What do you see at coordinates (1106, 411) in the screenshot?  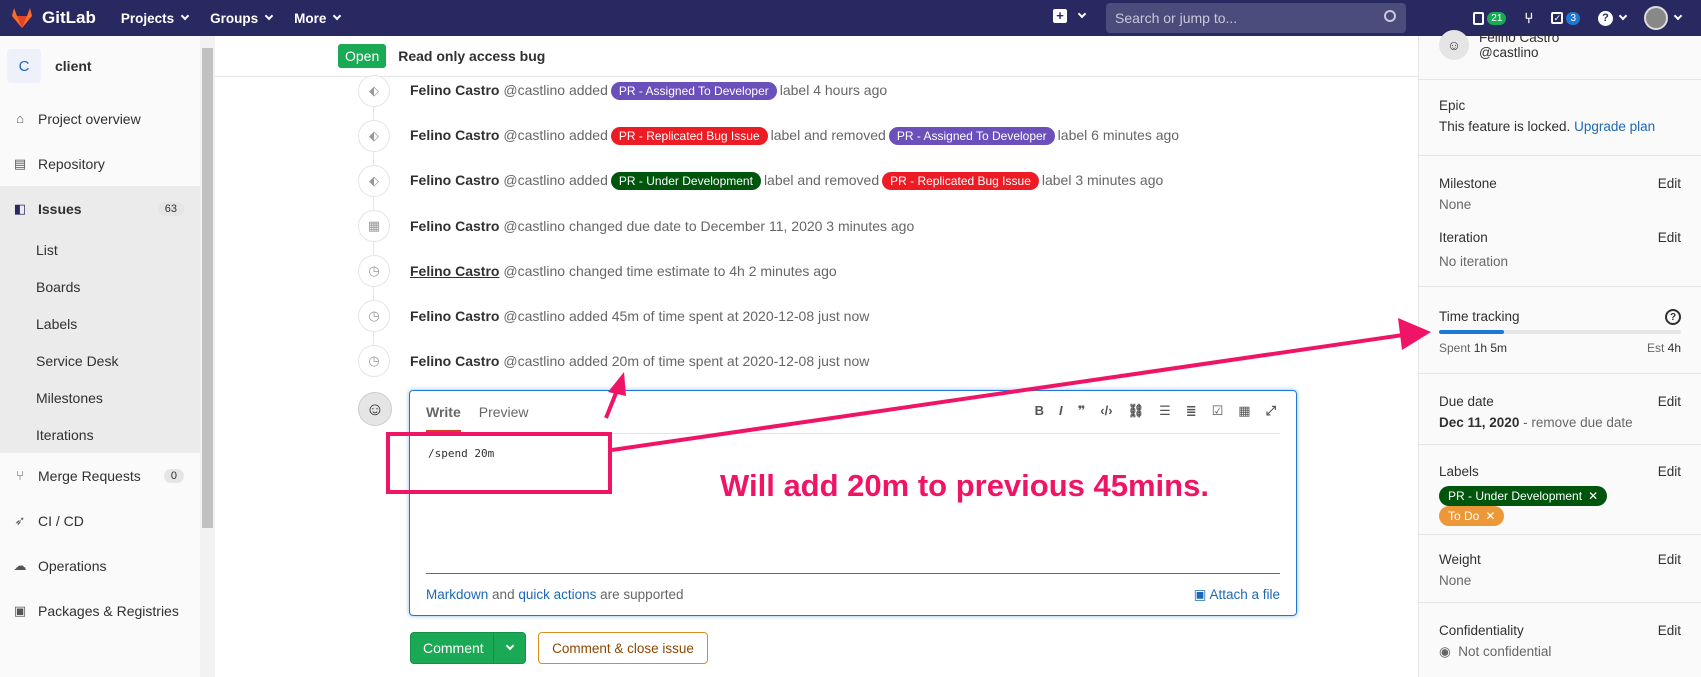 I see `code-icon: ‹/›` at bounding box center [1106, 411].